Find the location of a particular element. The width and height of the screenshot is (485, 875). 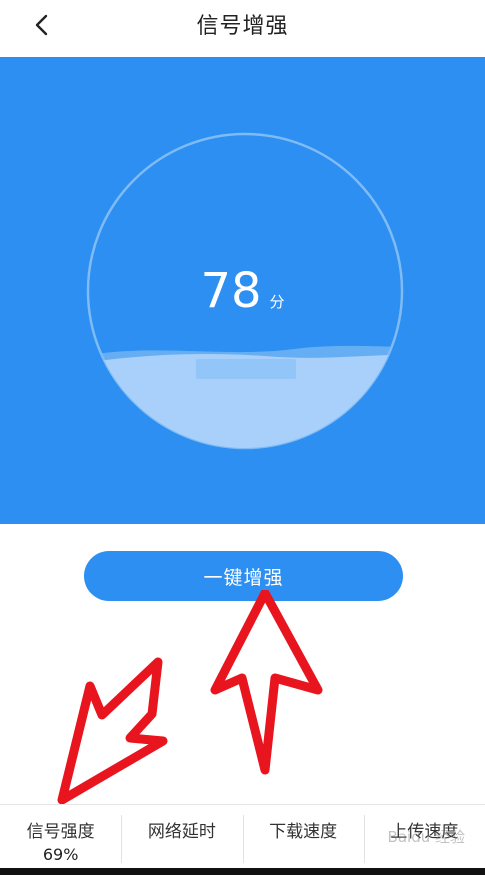

stat-download-speed: 下载速度 is located at coordinates (303, 836).